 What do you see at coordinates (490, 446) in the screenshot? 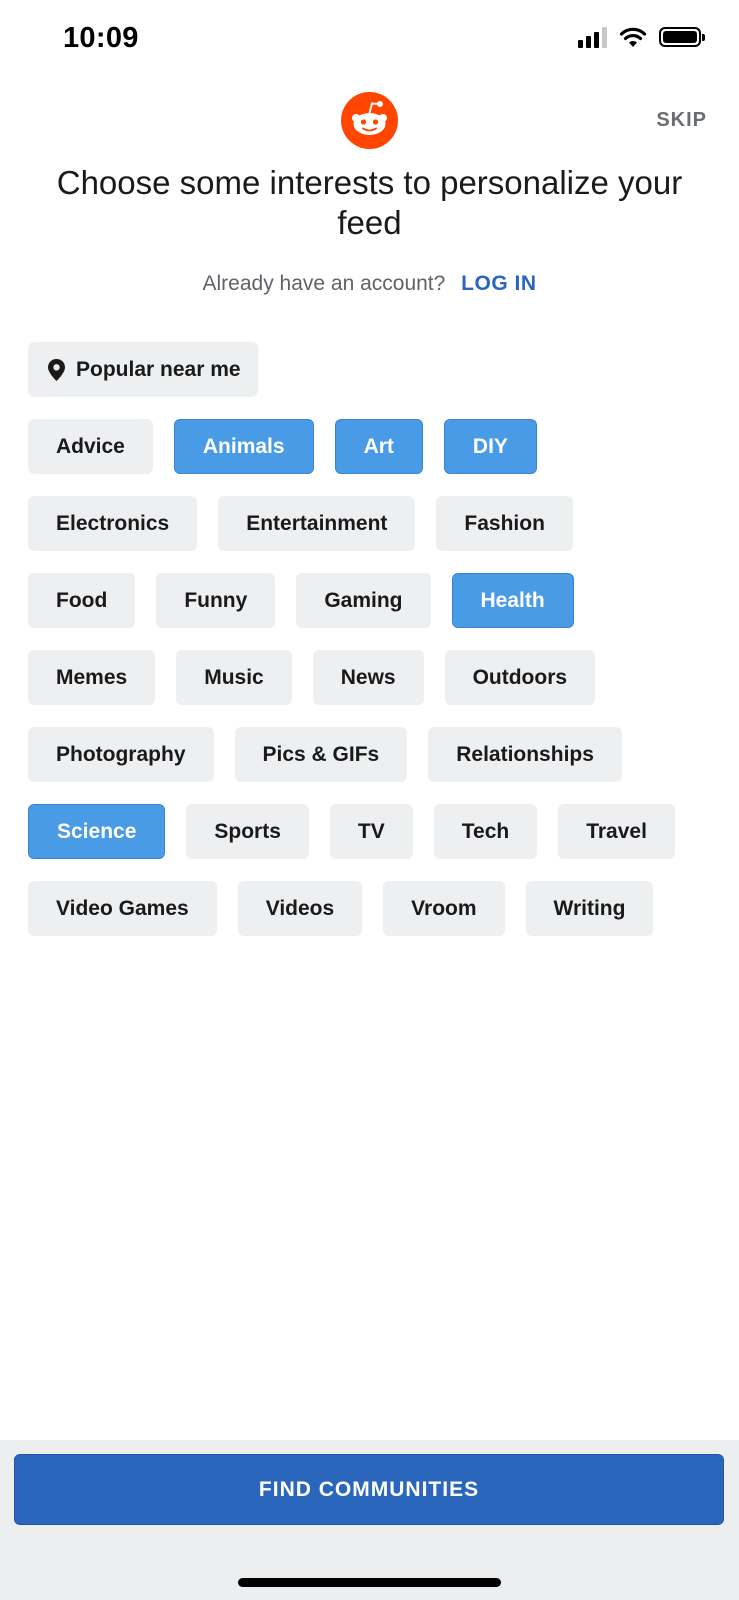
I see `interest-chip-diy: DIY` at bounding box center [490, 446].